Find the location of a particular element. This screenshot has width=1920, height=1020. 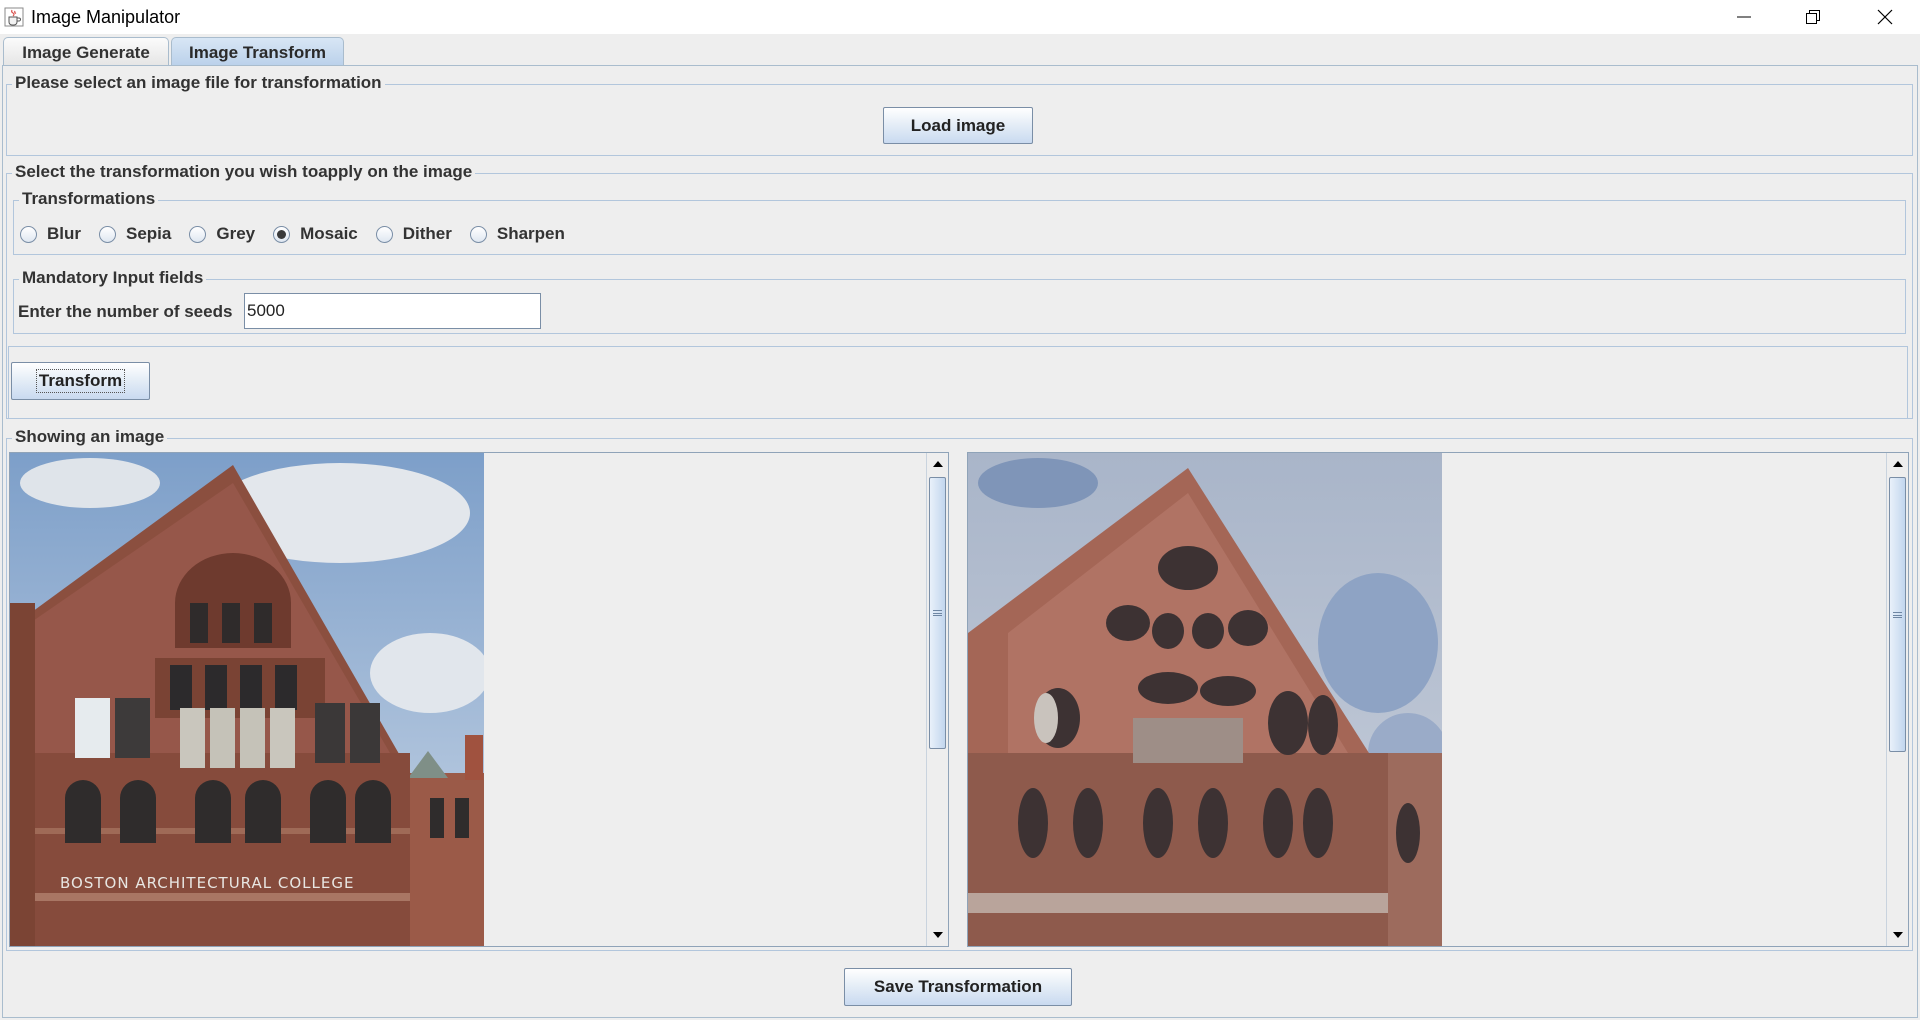

mandatory-input-group-title: Mandatory Input fields is located at coordinates (113, 278).